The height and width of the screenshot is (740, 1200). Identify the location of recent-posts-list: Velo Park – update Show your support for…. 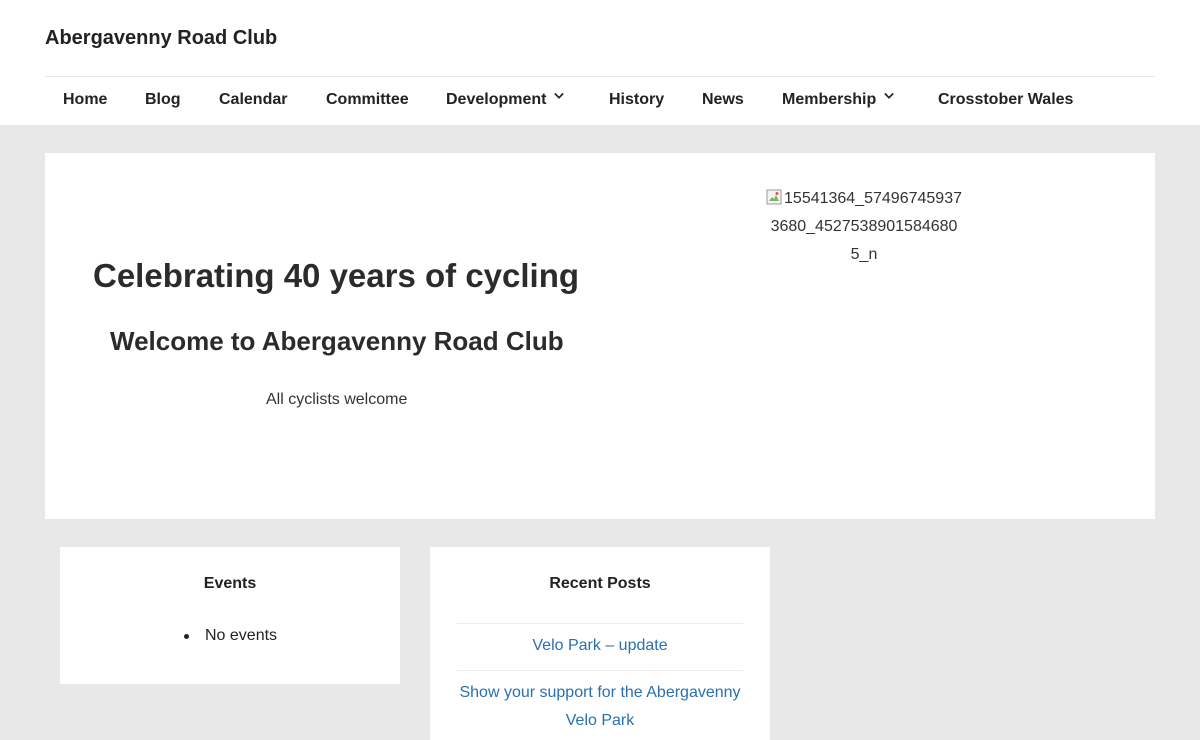
(600, 681).